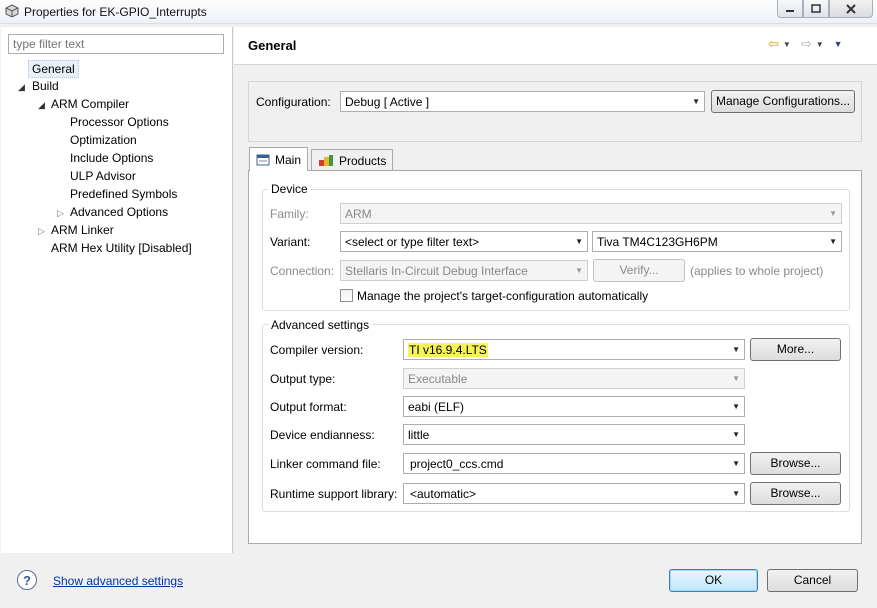 Image resolution: width=877 pixels, height=608 pixels. Describe the element at coordinates (317, 350) in the screenshot. I see `compiler-version-label: Compiler version:` at that location.